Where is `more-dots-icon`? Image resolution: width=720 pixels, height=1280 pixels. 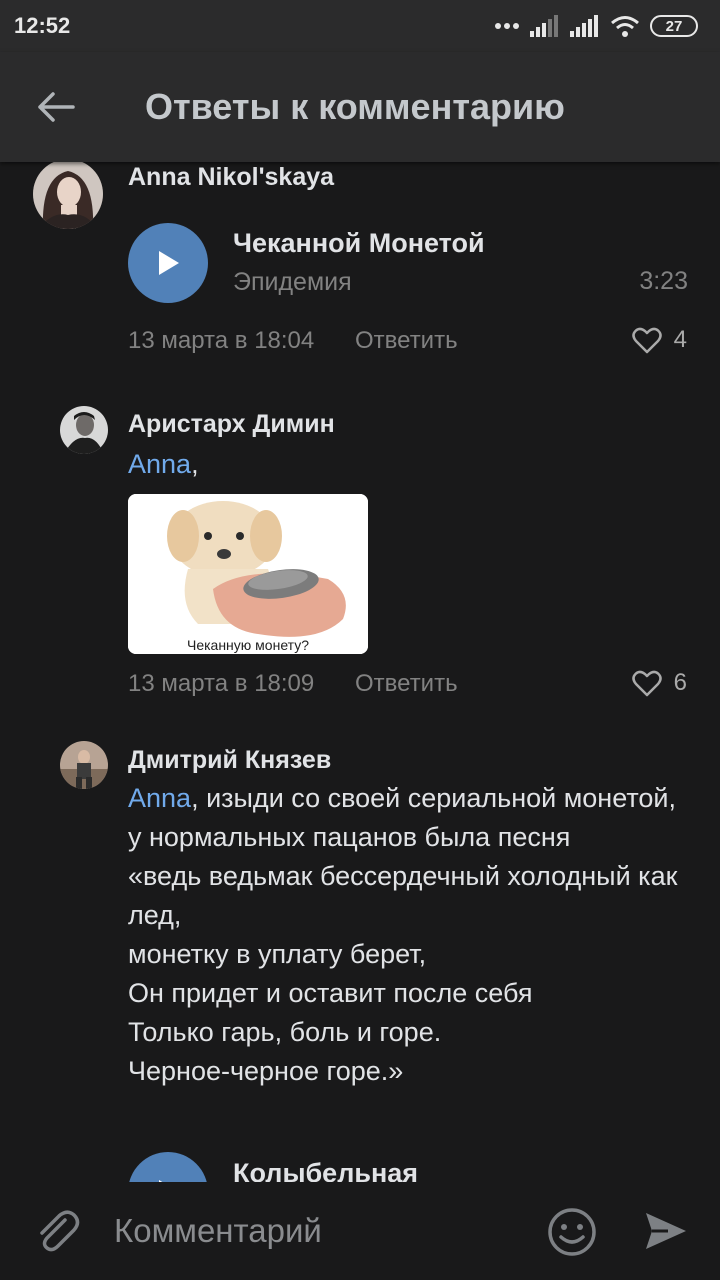 more-dots-icon is located at coordinates (507, 26).